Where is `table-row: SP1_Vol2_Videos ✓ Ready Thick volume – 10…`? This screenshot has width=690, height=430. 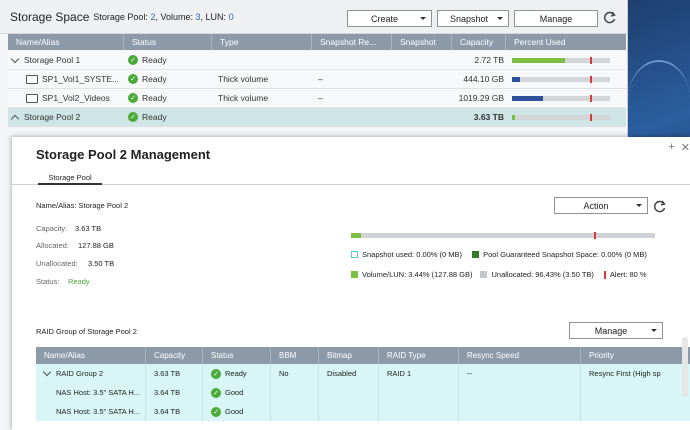 table-row: SP1_Vol2_Videos ✓ Ready Thick volume – 10… is located at coordinates (317, 98).